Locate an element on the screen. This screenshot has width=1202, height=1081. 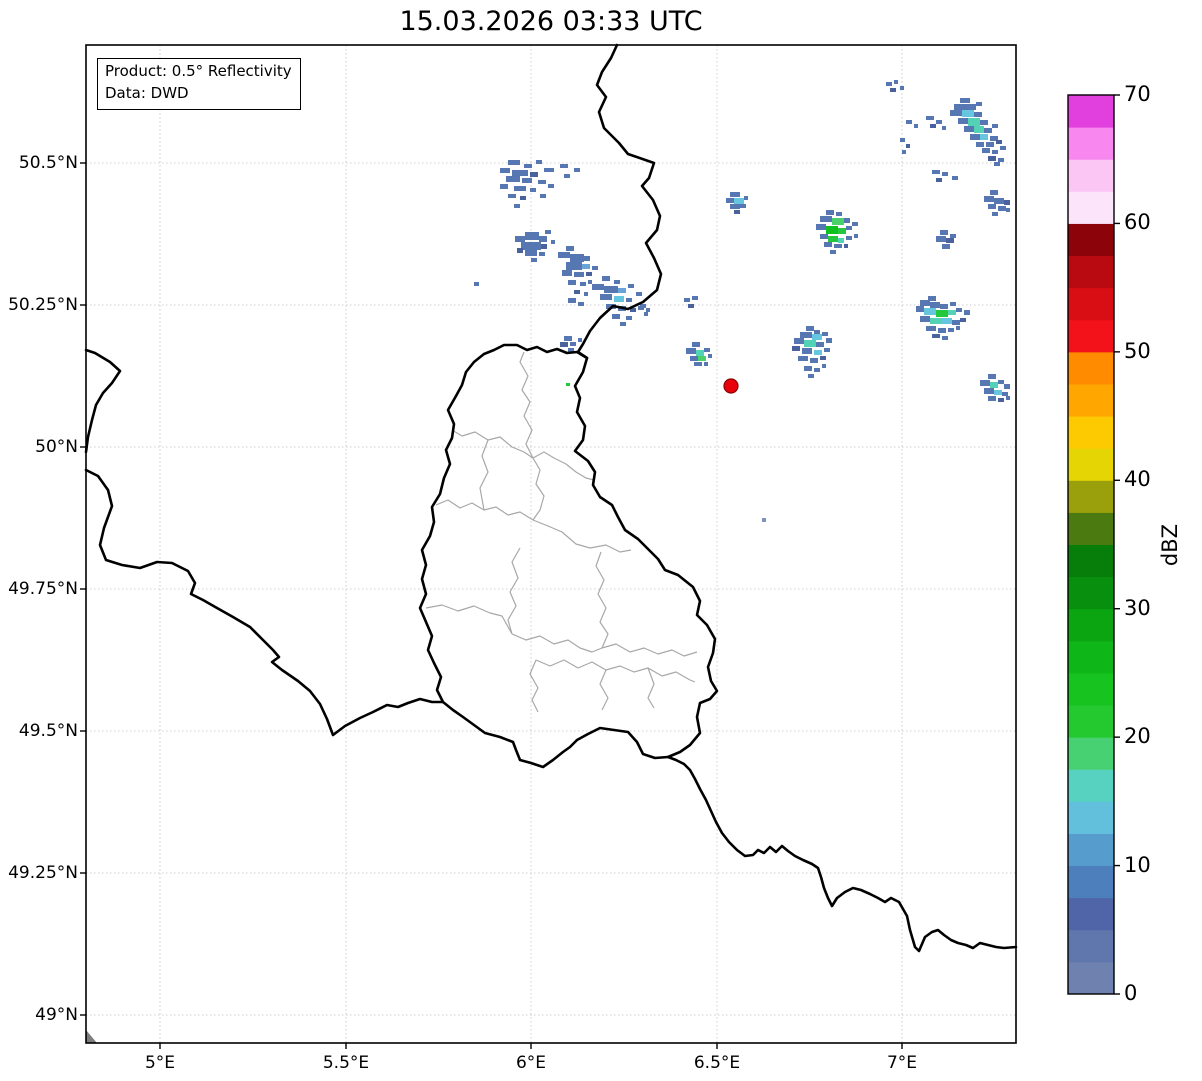
annotation-product-line: Product: 0.5° Reflectivity is located at coordinates (198, 71).